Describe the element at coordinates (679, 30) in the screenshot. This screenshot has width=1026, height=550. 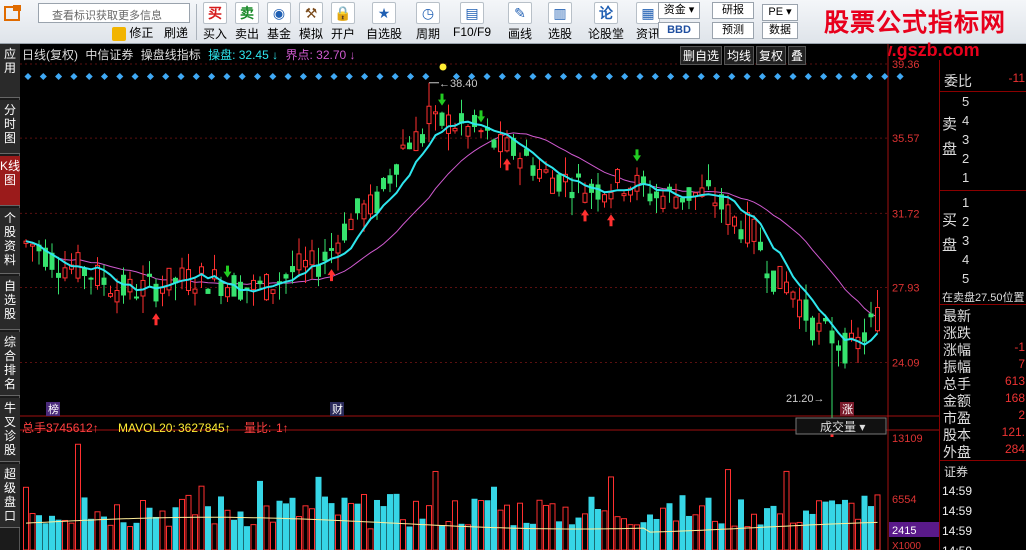
I see `bbd-button: BBD` at that location.